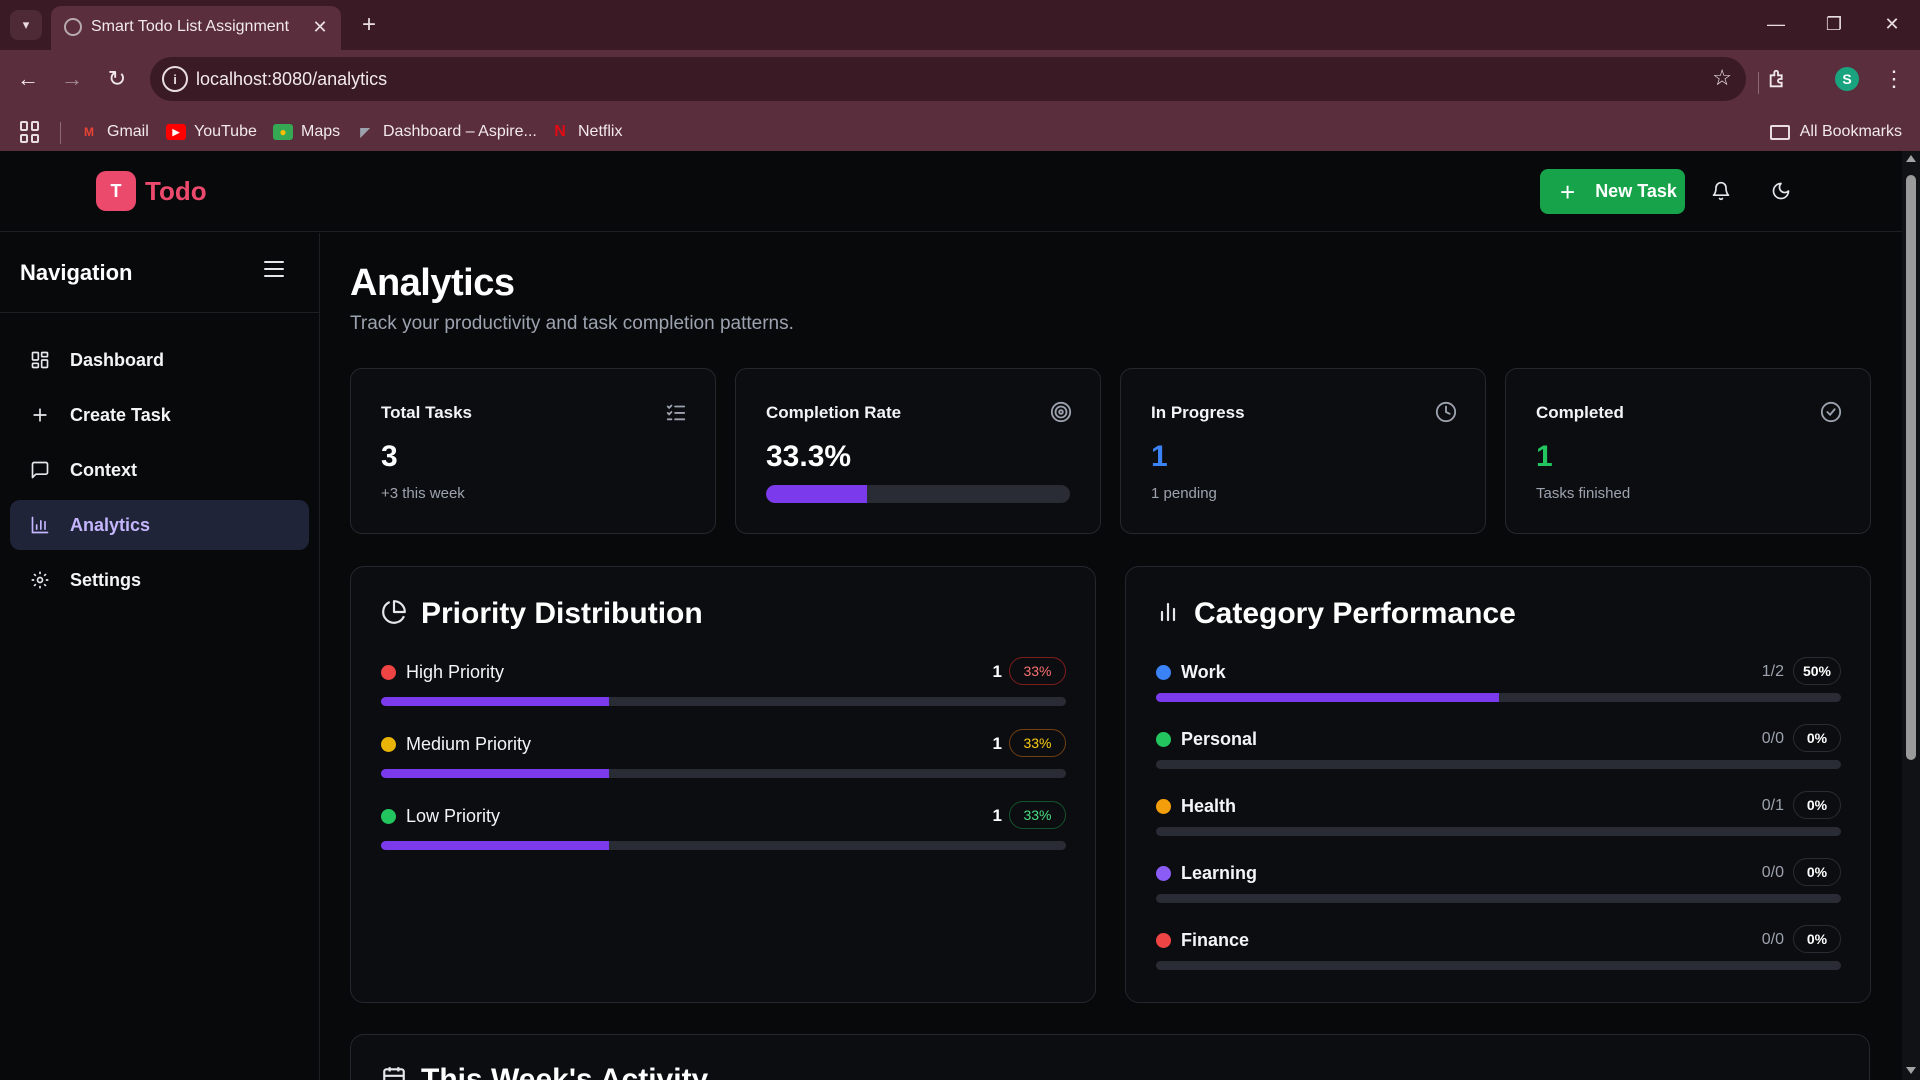 This screenshot has width=1920, height=1080. I want to click on browser-menu-icon: ⋮, so click(1894, 79).